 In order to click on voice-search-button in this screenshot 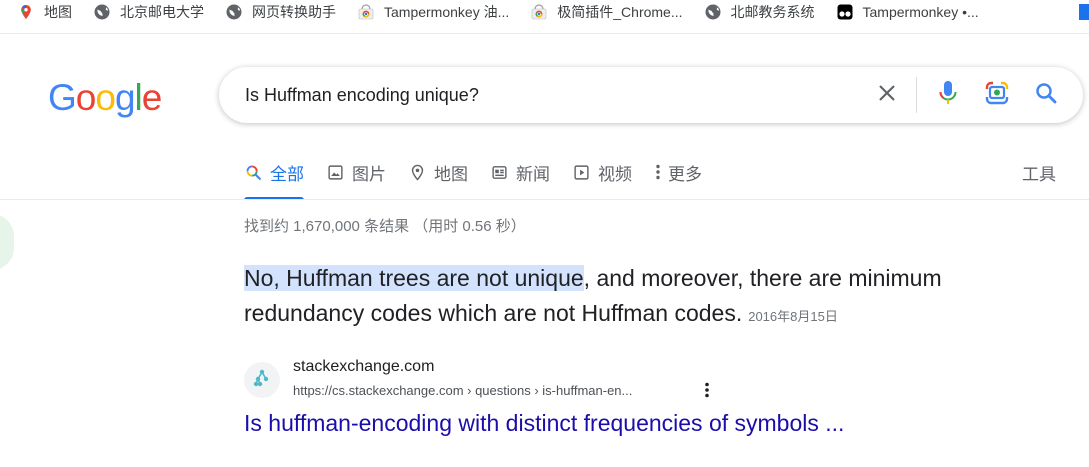, I will do `click(948, 95)`.